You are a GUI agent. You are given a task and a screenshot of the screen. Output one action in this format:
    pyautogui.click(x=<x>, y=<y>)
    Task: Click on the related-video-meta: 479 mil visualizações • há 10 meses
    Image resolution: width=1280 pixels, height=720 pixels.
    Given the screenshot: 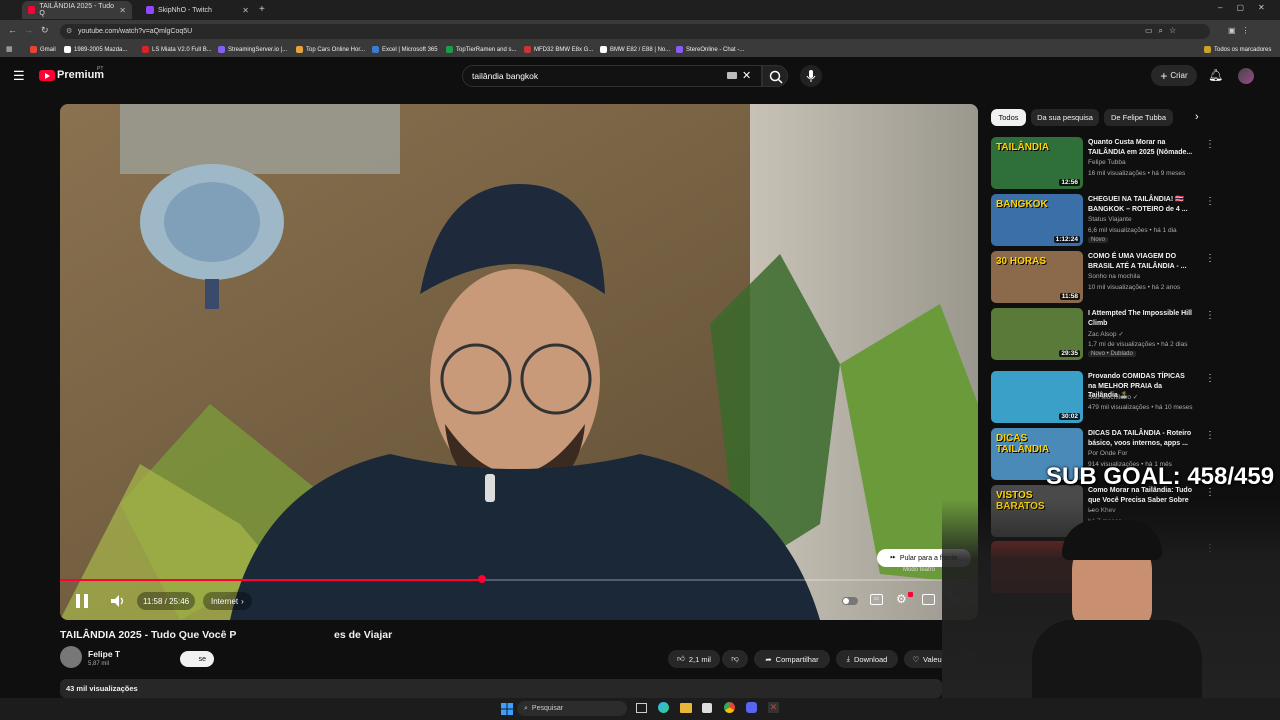 What is the action you would take?
    pyautogui.click(x=1140, y=407)
    